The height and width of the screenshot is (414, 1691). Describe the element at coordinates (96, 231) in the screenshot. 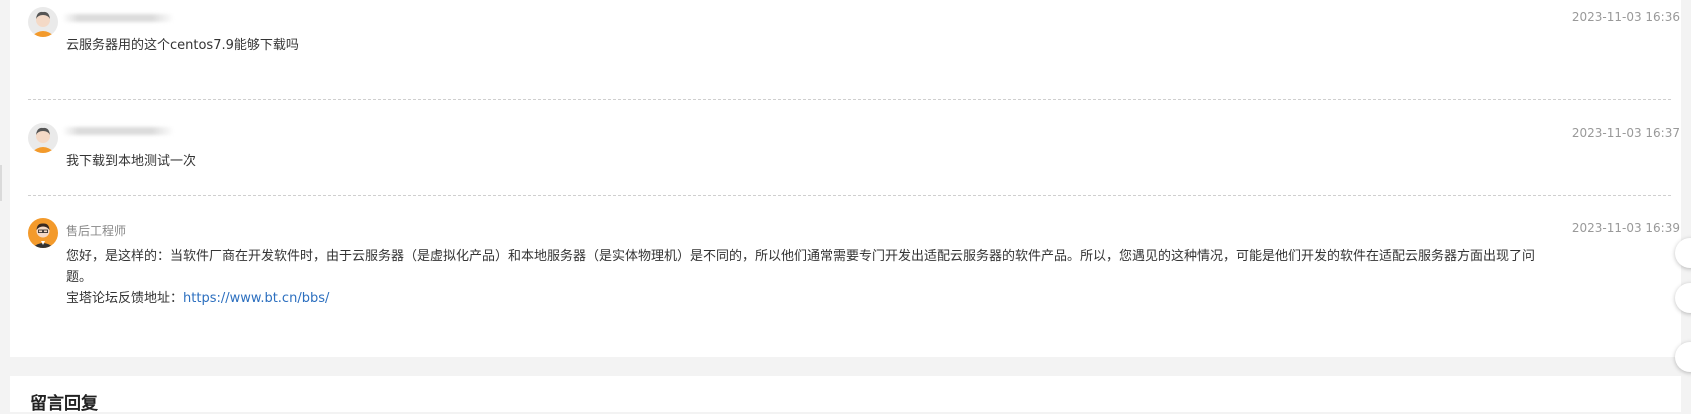

I see `engineer-username: 售后工程师` at that location.